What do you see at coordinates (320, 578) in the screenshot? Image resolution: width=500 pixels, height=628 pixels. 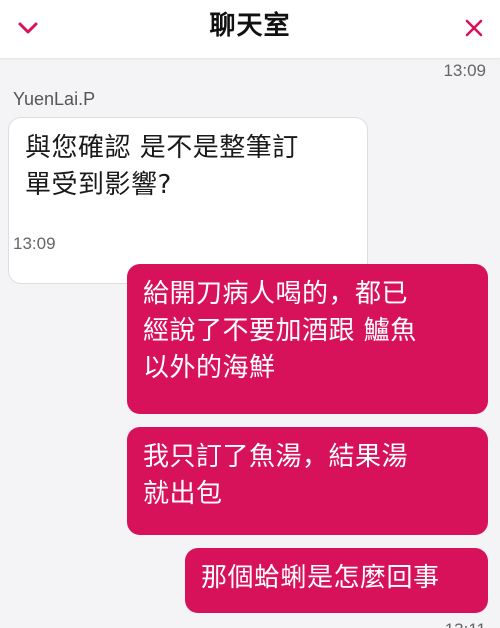 I see `message-line: 那個蛤蜊是怎麼回事` at bounding box center [320, 578].